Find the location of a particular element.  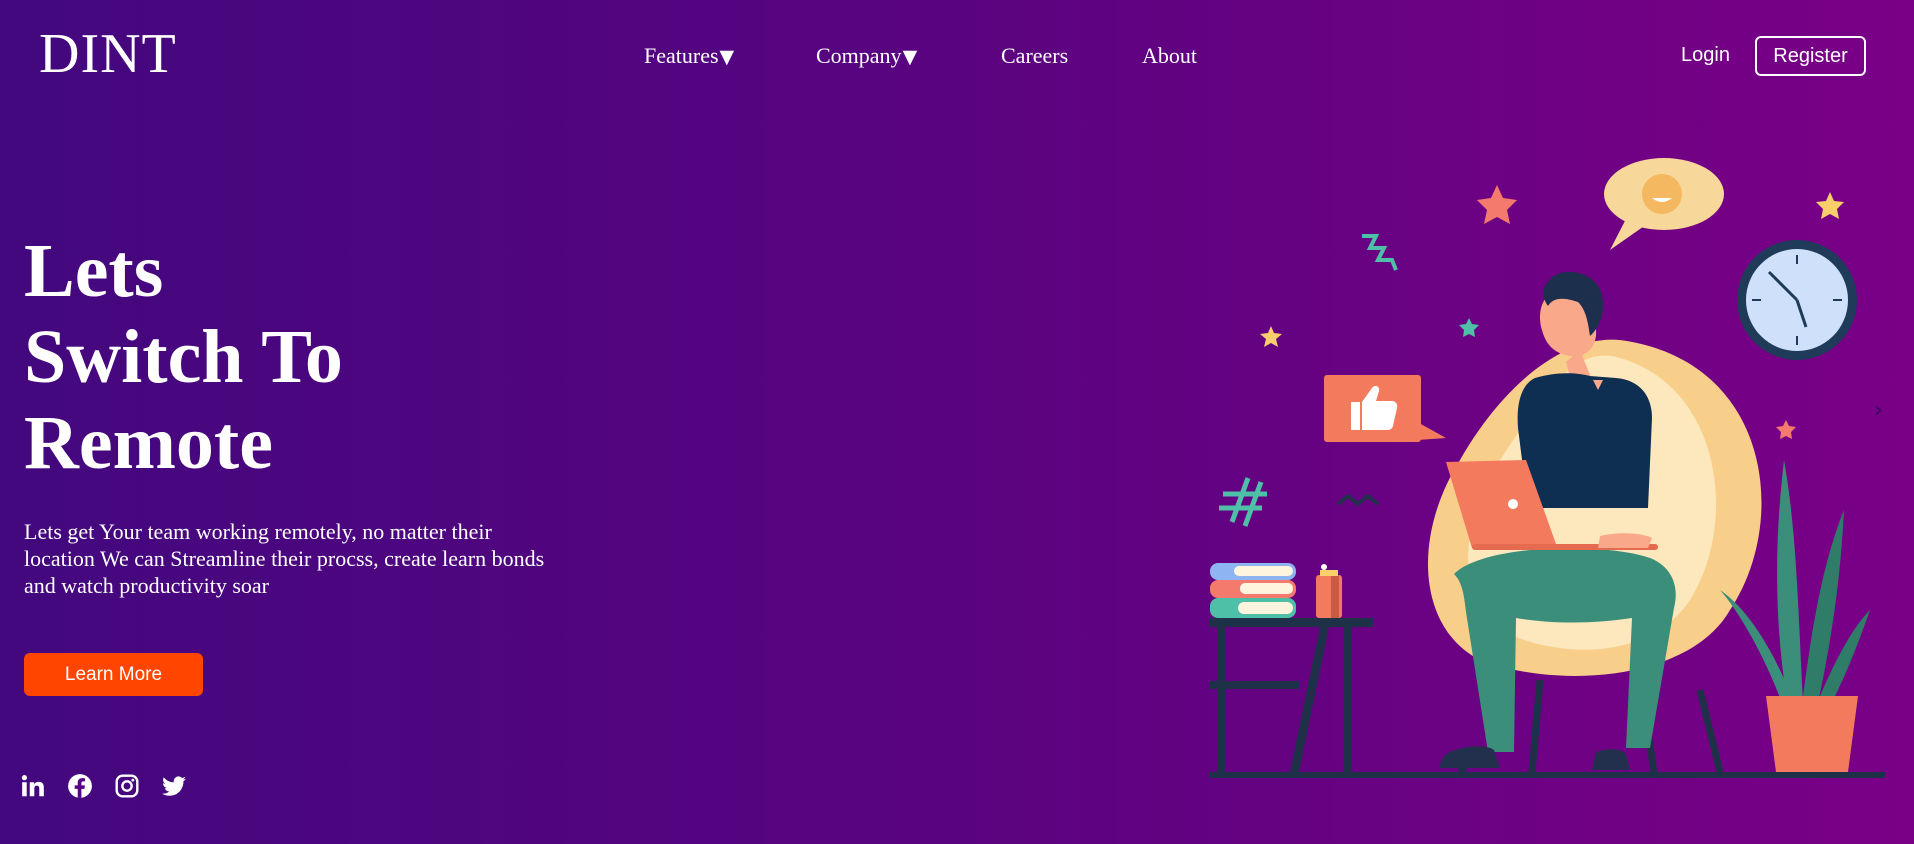

instagram-icon is located at coordinates (127, 786).